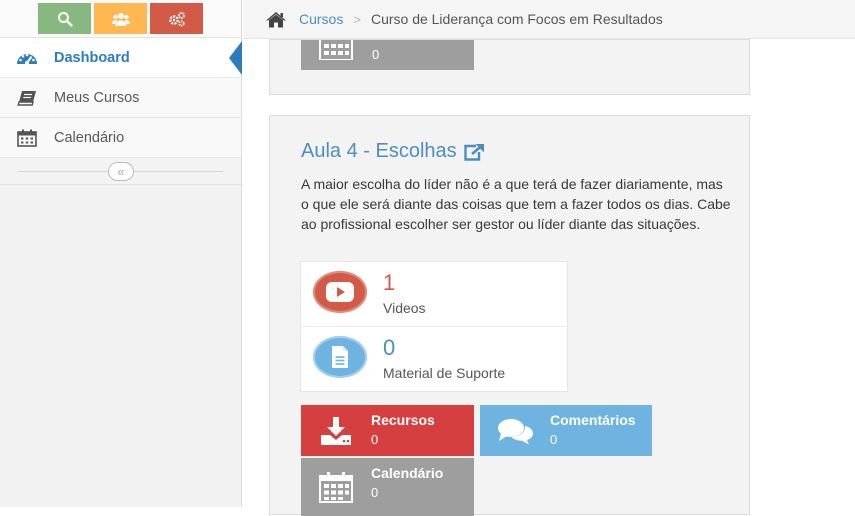  I want to click on calendario-tile: Calendário 0, so click(387, 487).